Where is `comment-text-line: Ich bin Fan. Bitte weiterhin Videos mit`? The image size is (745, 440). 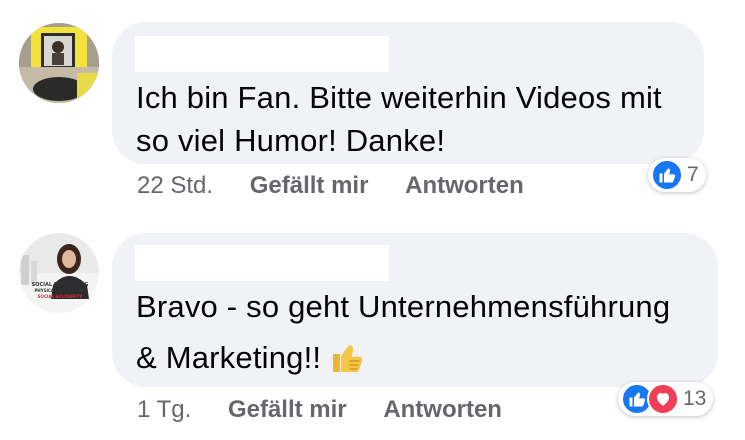
comment-text-line: Ich bin Fan. Bitte weiterhin Videos mit is located at coordinates (399, 97).